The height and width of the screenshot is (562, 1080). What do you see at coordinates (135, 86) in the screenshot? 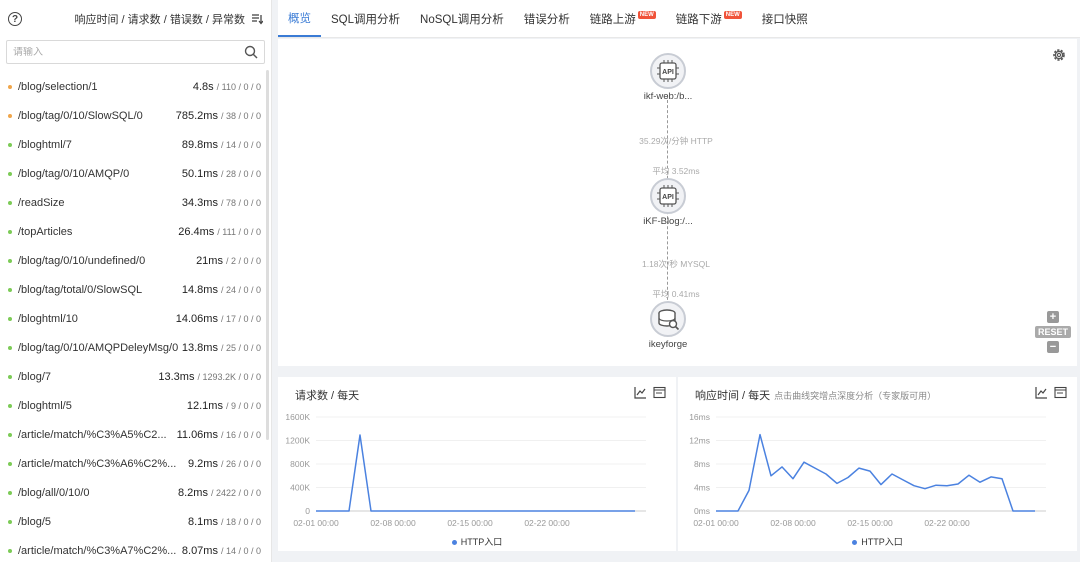
I see `endpoint-row: /blog/selection/1 4.8s/ 110 / 0 / 0` at bounding box center [135, 86].